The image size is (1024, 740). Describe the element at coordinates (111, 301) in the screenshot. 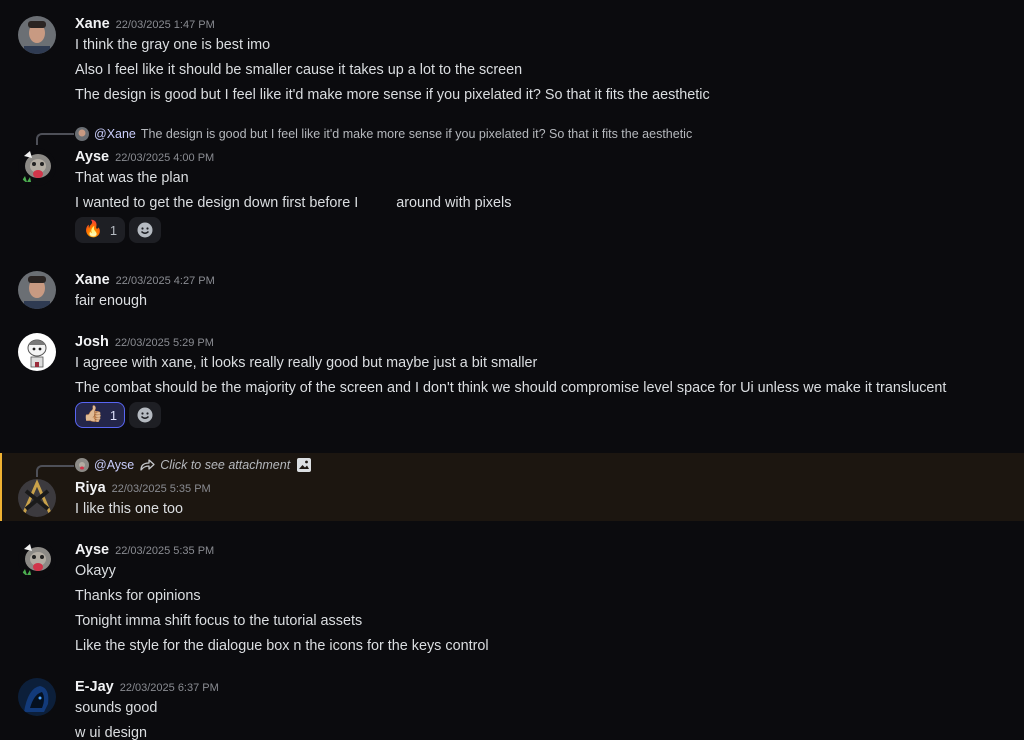

I see `message-text: fair enough` at that location.